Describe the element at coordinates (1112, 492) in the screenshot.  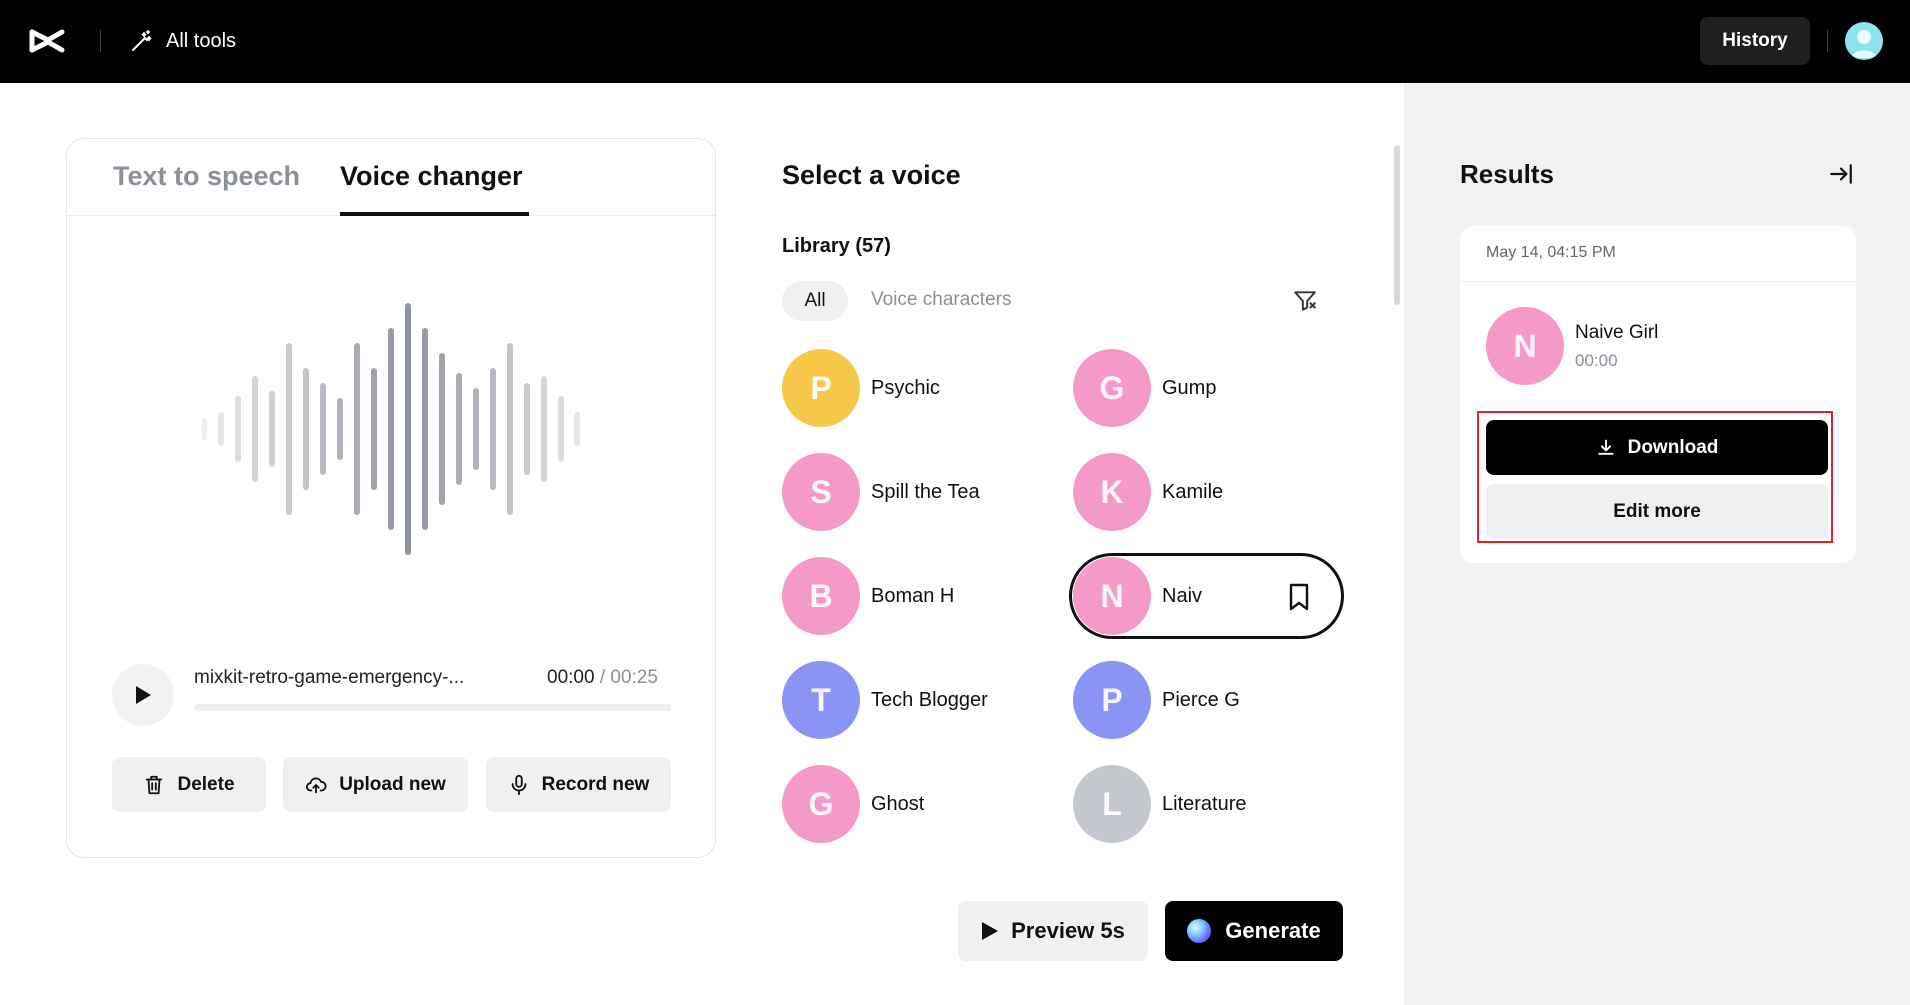
I see `voice-avatar: K` at that location.